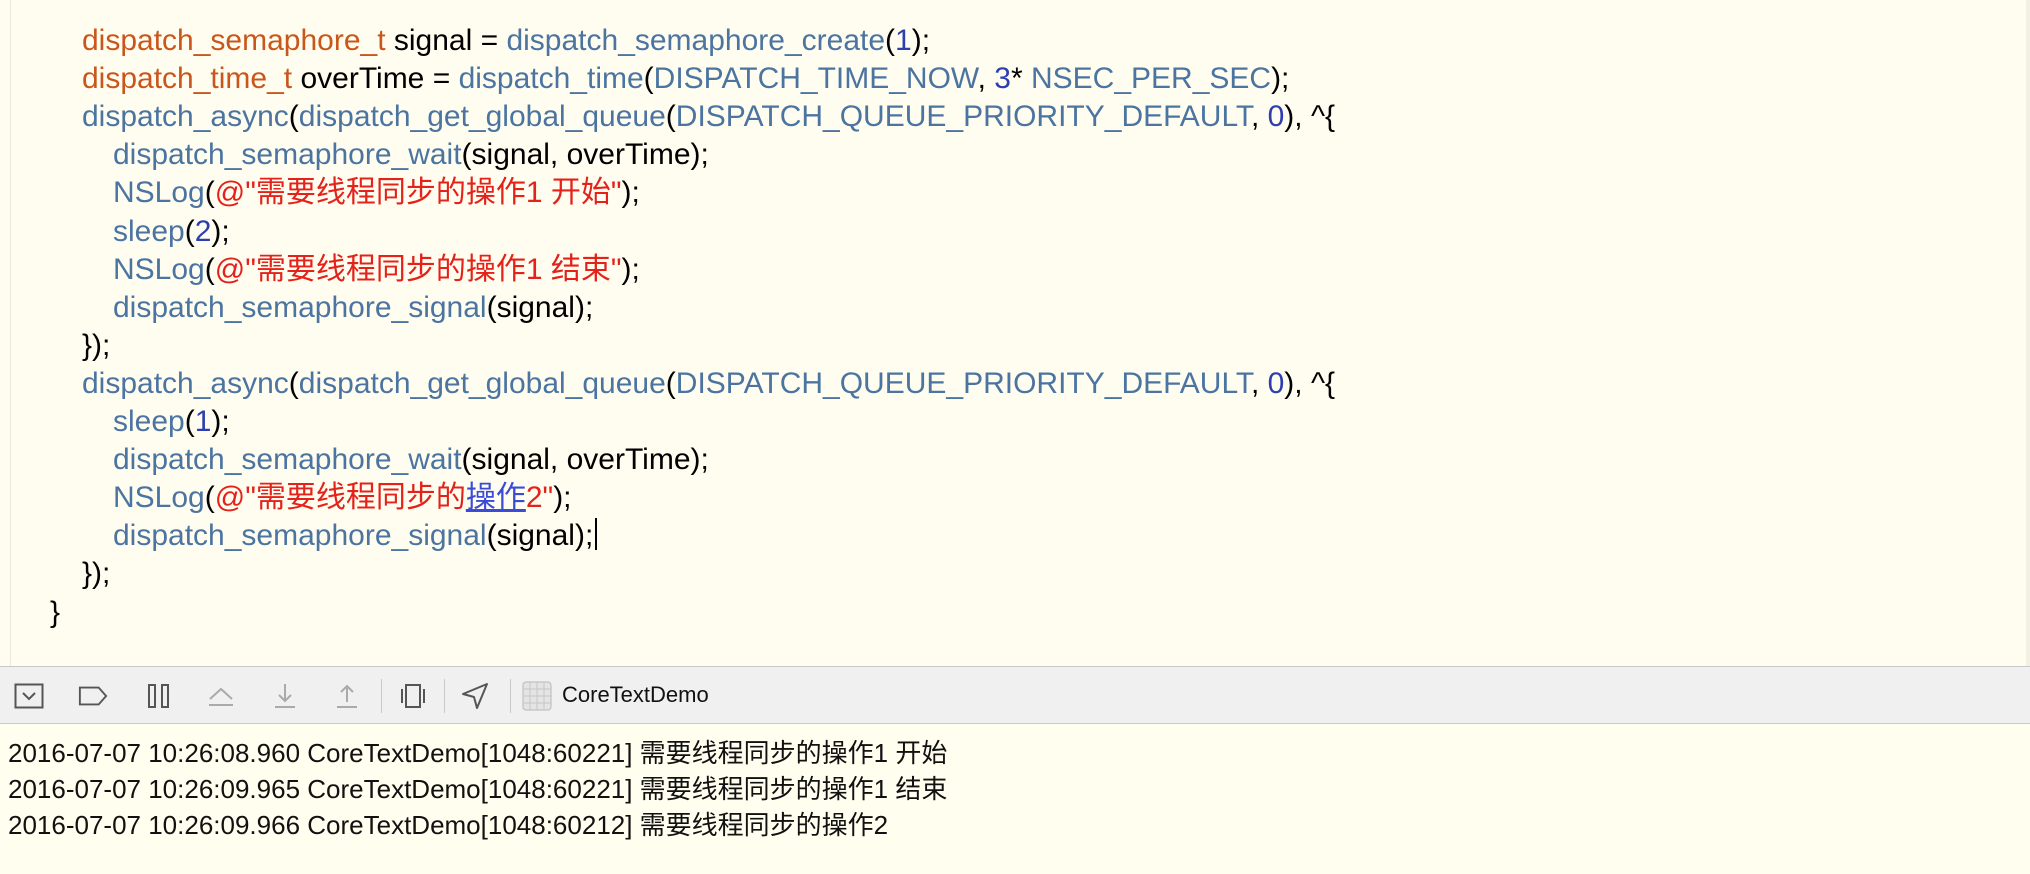 The height and width of the screenshot is (874, 2030). I want to click on code-line: NSLog(@"需要线程同步的操作2");, so click(342, 498).